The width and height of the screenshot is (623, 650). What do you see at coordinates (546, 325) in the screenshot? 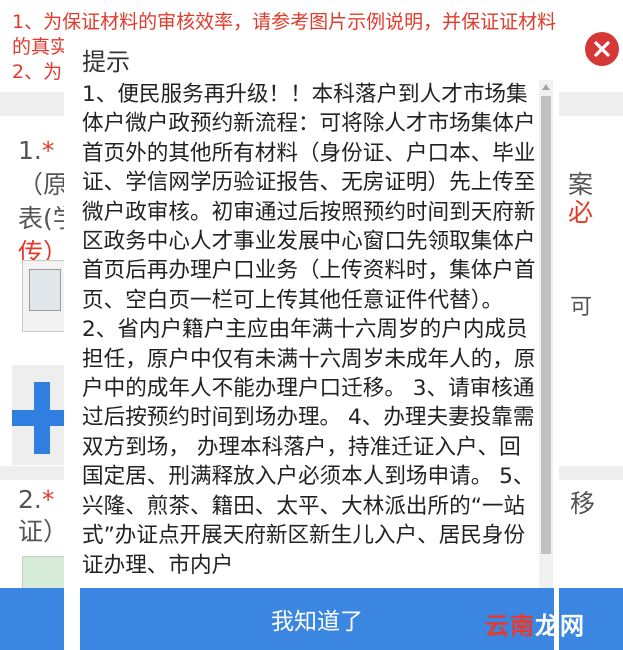
I see `scrollbar-thumb` at bounding box center [546, 325].